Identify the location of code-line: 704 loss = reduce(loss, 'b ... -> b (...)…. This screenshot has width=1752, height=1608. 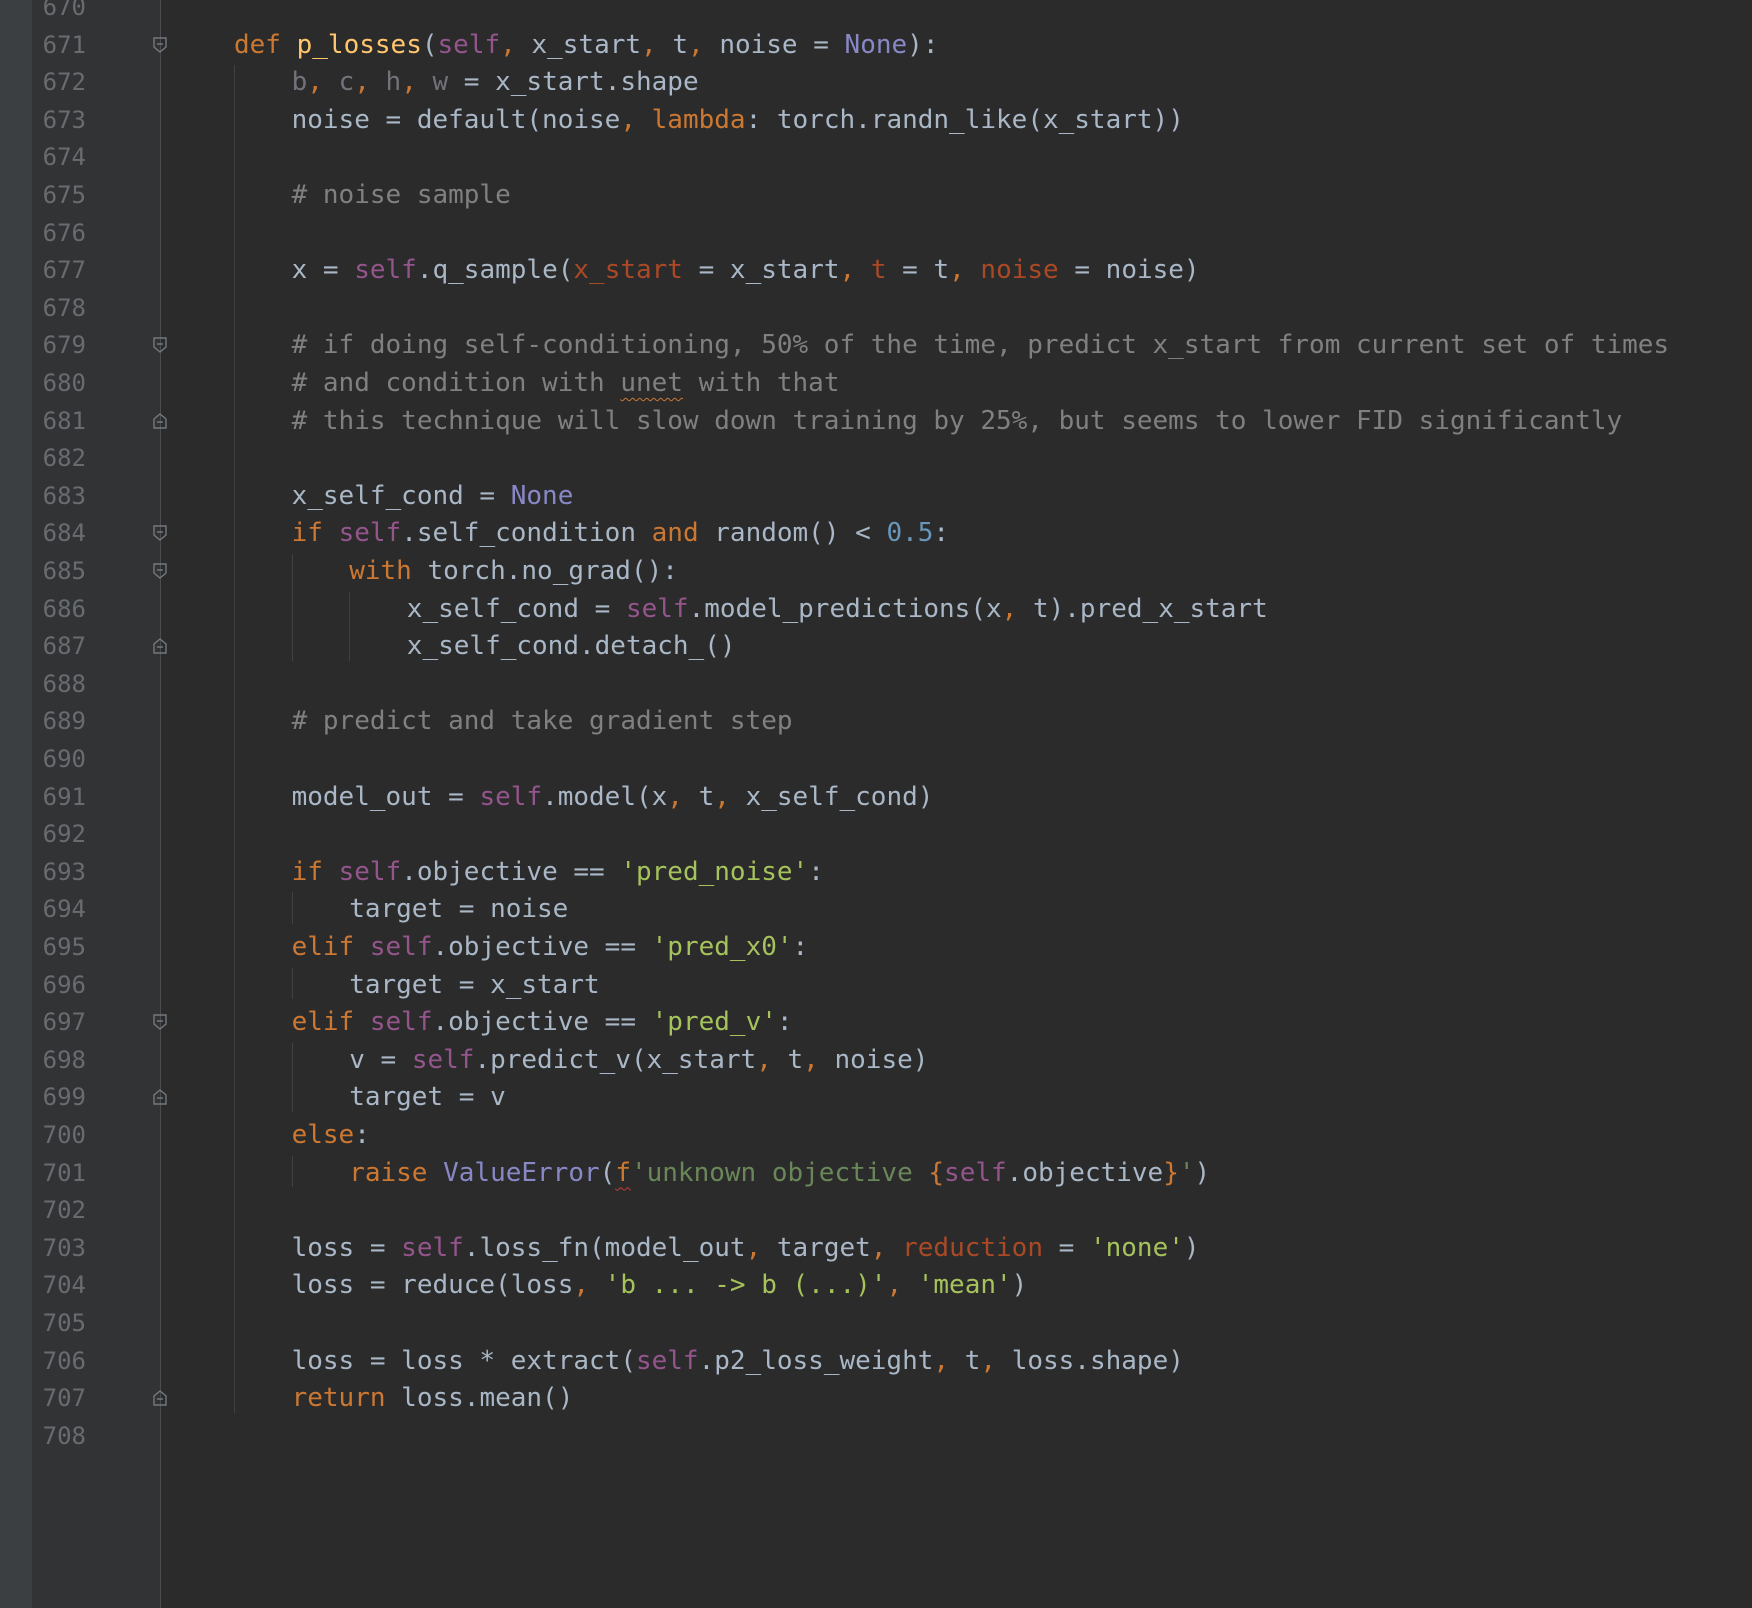
(876, 1285).